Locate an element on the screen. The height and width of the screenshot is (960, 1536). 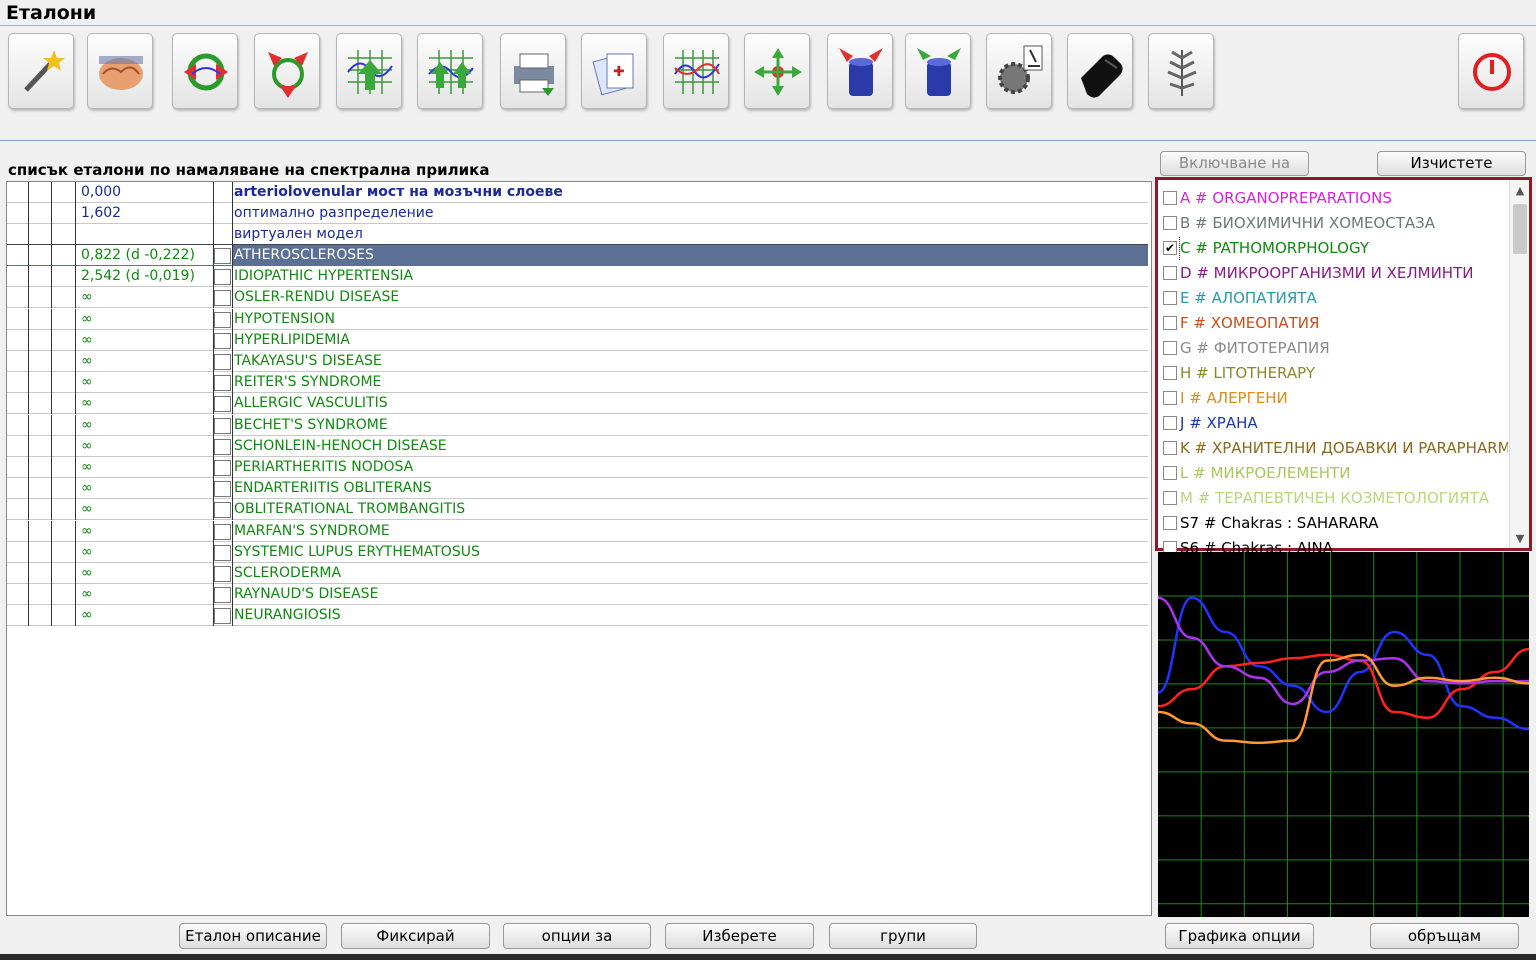
category-item: K # ХРАНИТЕЛНИ ДОБАВКИ И PARAPHARMA is located at coordinates (1335, 448).